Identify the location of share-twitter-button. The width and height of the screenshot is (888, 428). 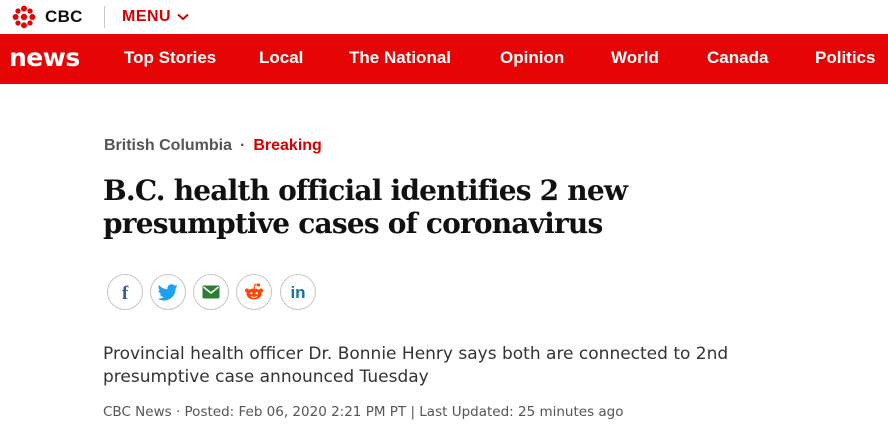
(168, 292).